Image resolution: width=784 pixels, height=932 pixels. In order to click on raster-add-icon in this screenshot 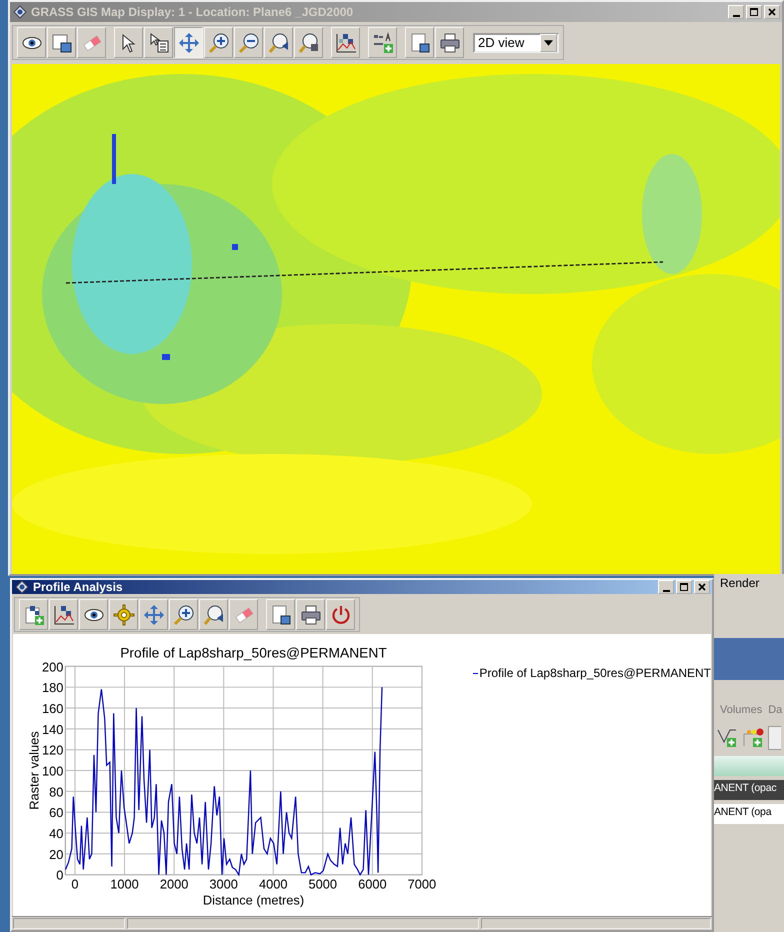, I will do `click(33, 615)`.